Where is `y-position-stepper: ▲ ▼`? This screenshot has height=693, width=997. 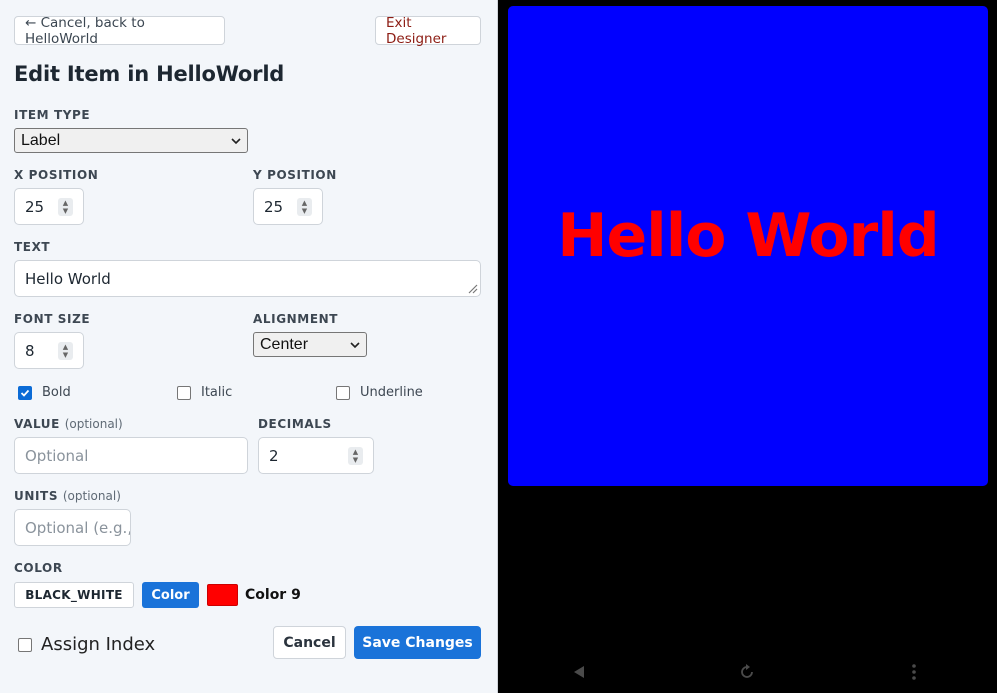
y-position-stepper: ▲ ▼ is located at coordinates (304, 207).